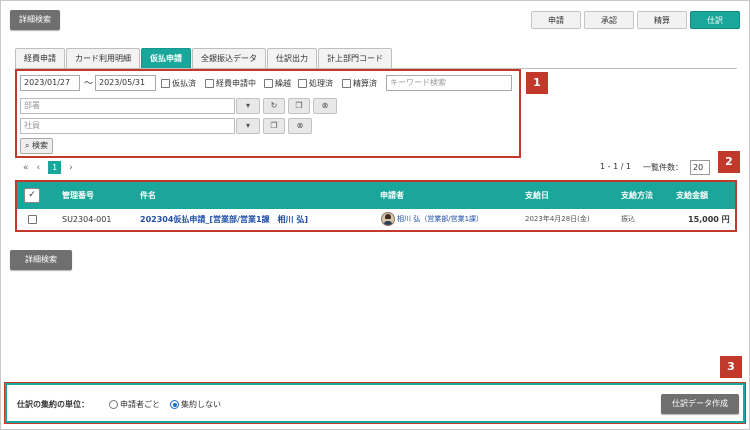 Image resolution: width=750 pixels, height=430 pixels. I want to click on prev-page-icon: ‹, so click(39, 168).